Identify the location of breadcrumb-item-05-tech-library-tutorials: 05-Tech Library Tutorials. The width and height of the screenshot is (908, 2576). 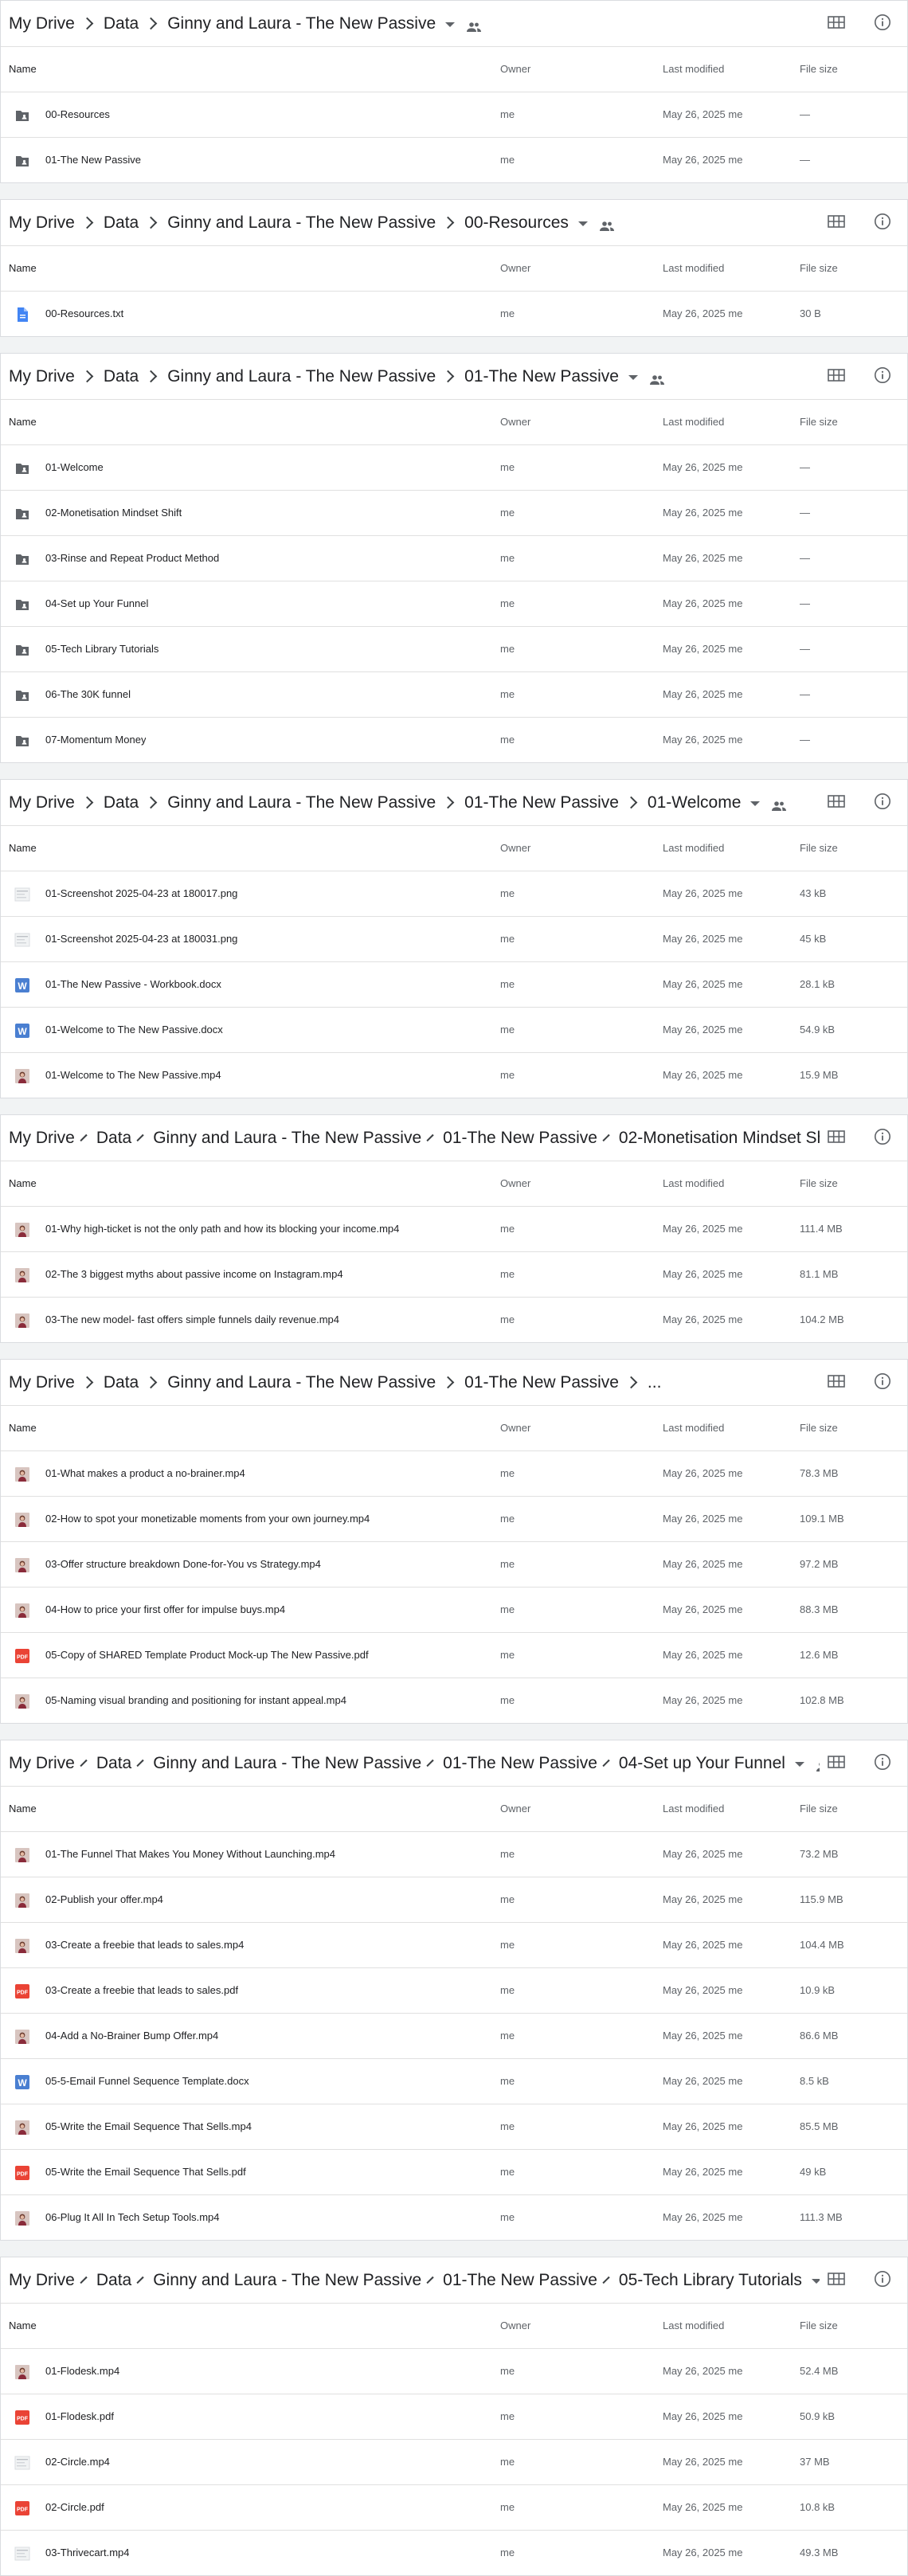
(710, 2280).